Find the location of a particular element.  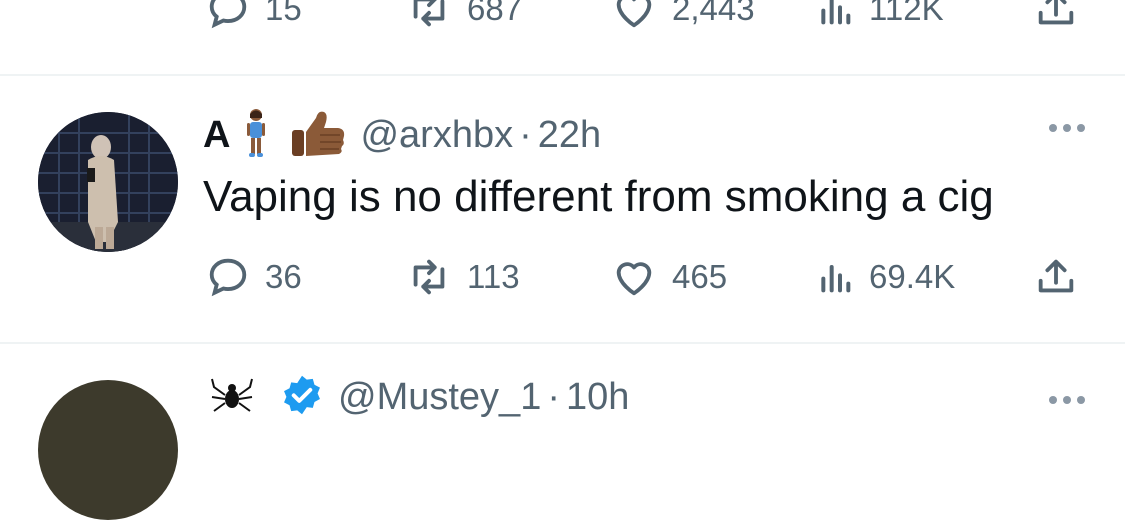

timestamp: 10h is located at coordinates (597, 397).